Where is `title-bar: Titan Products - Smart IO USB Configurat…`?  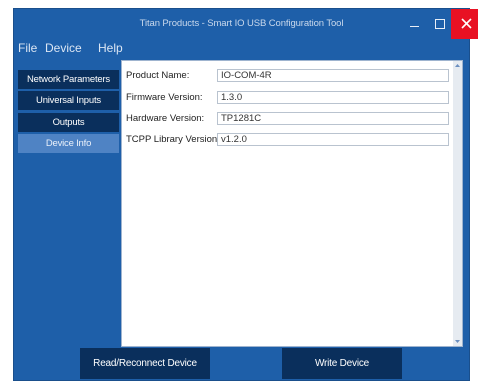 title-bar: Titan Products - Smart IO USB Configurat… is located at coordinates (246, 24).